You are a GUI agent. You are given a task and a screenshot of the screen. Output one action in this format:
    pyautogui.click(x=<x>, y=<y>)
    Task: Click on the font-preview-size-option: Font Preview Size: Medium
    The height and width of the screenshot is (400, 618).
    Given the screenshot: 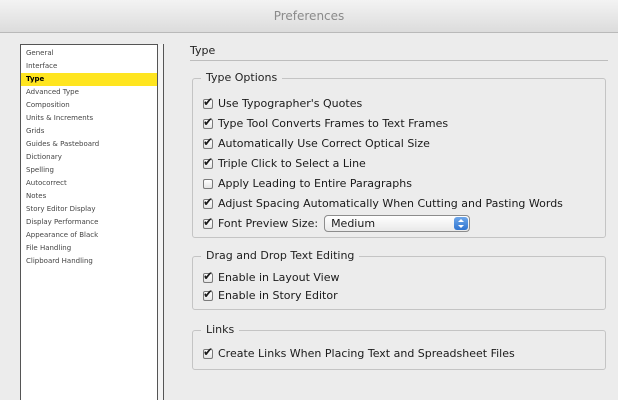 What is the action you would take?
    pyautogui.click(x=337, y=223)
    